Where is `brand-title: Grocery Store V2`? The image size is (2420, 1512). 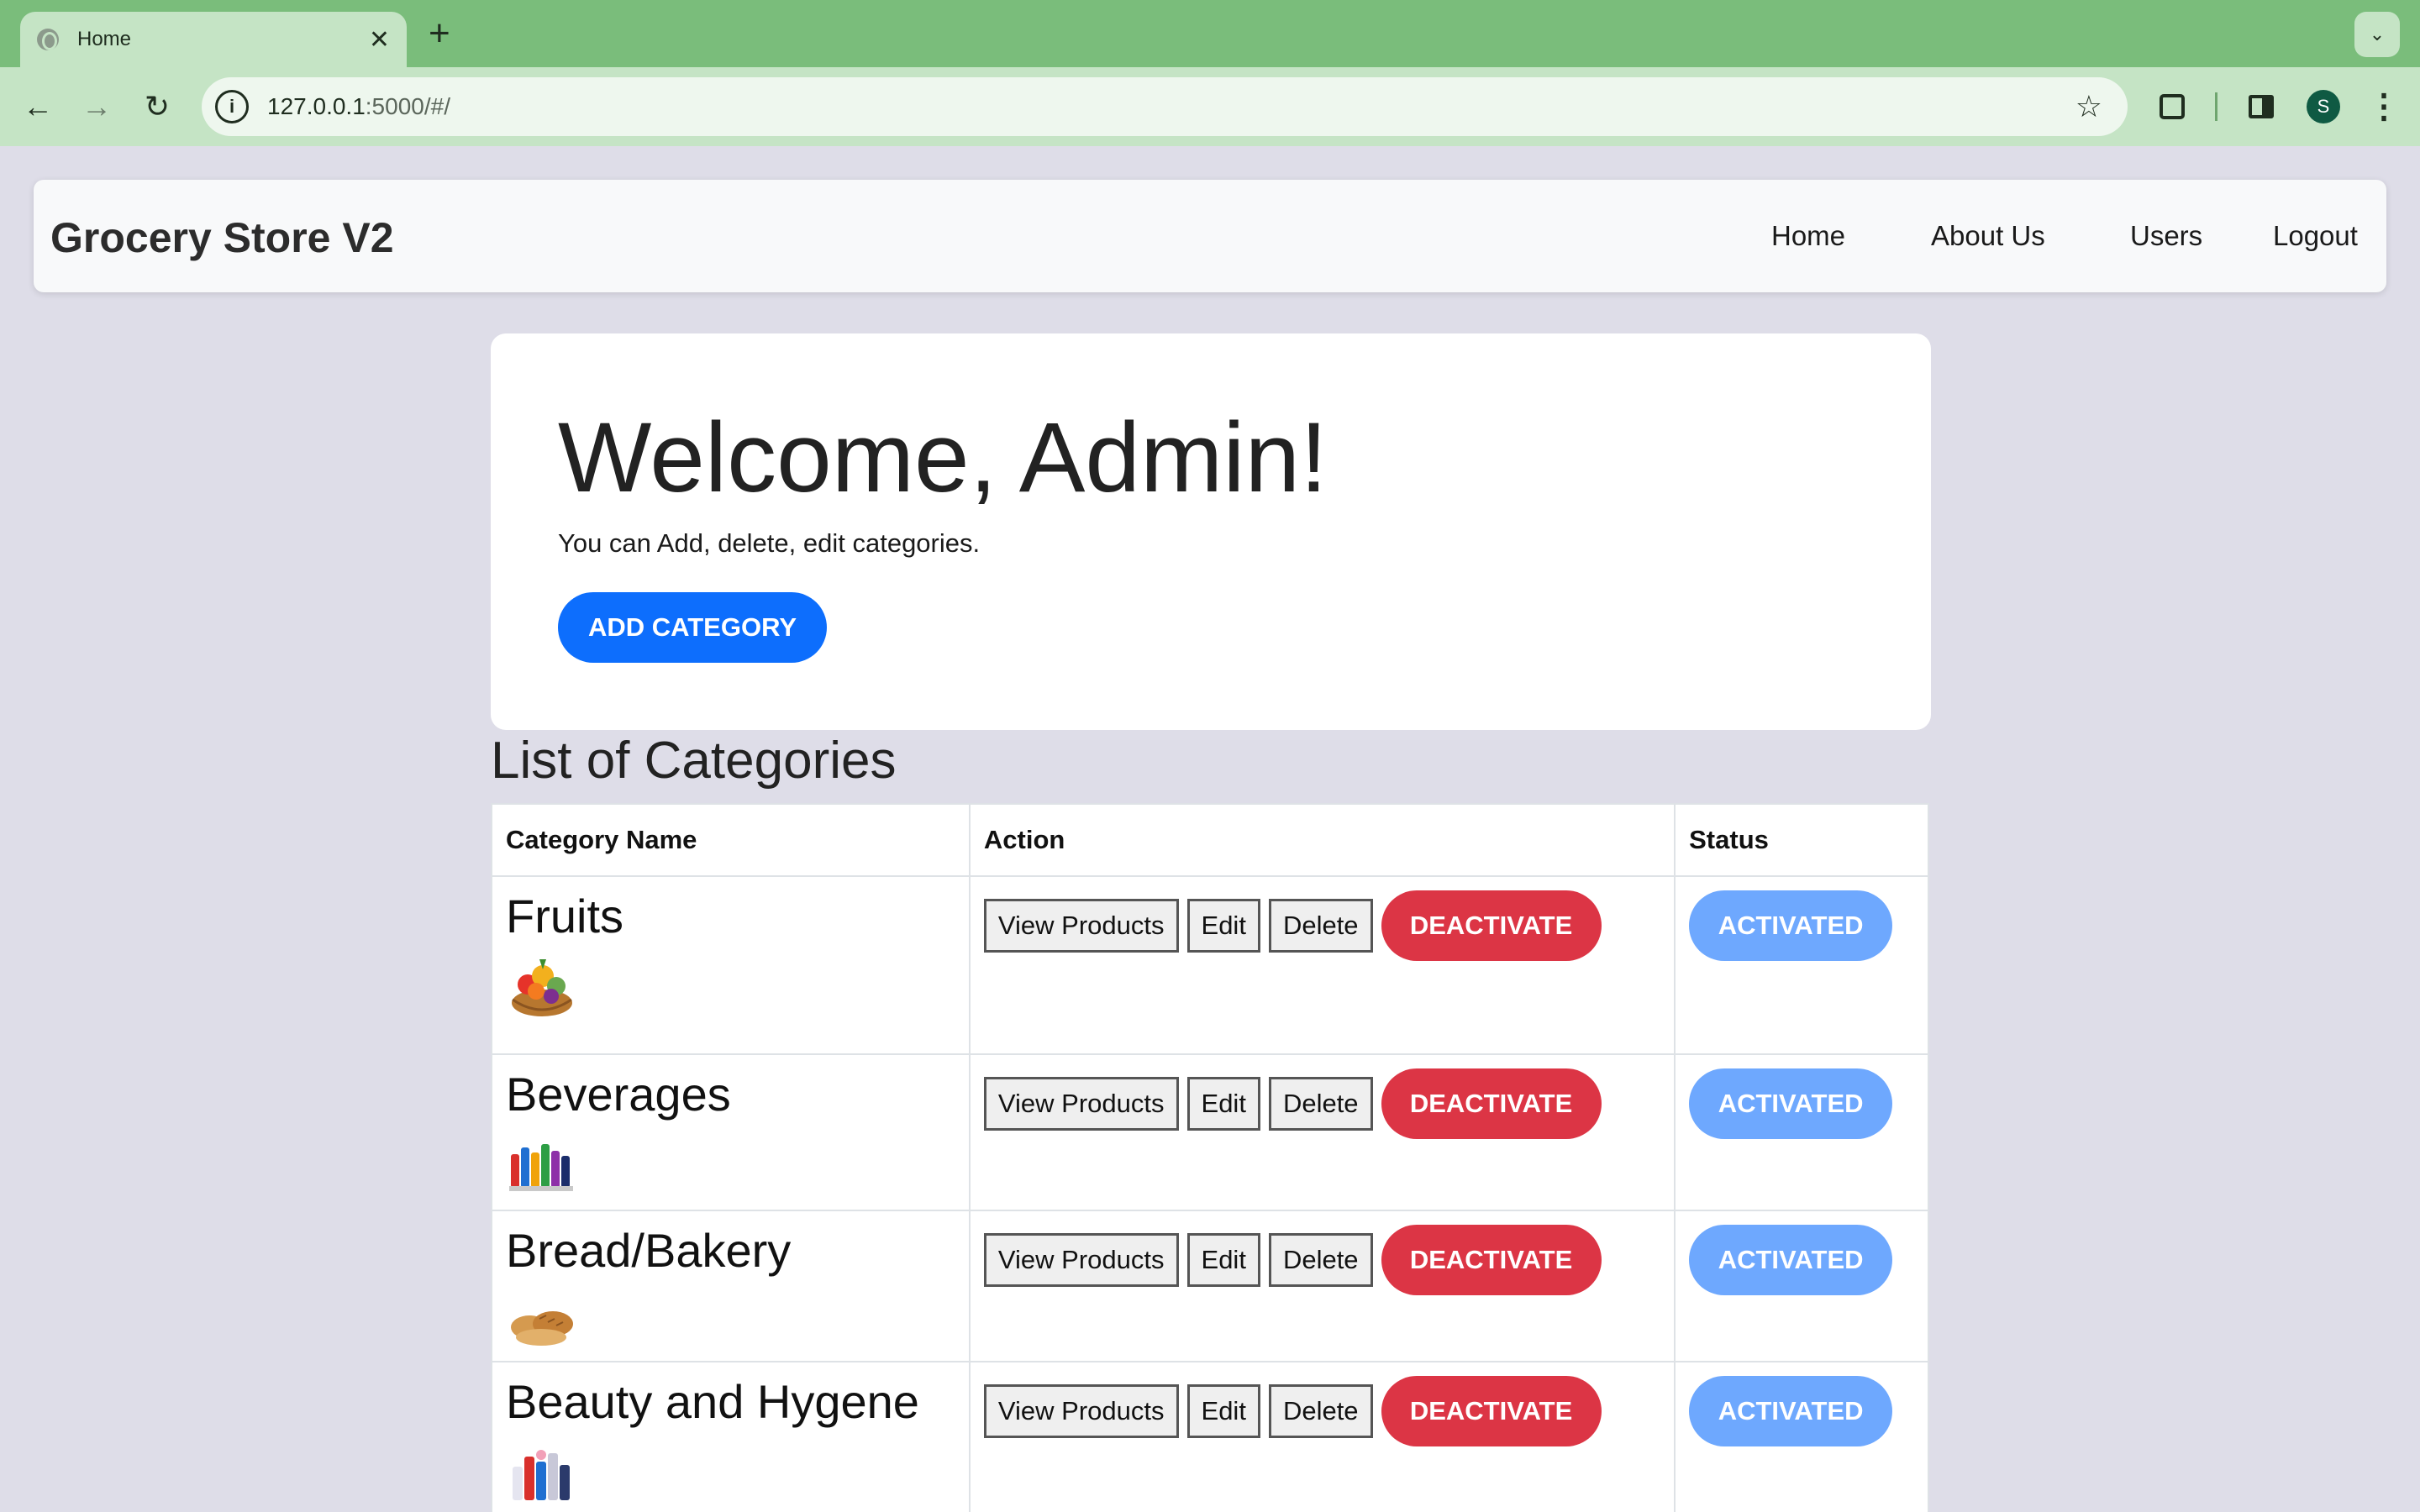 brand-title: Grocery Store V2 is located at coordinates (222, 237).